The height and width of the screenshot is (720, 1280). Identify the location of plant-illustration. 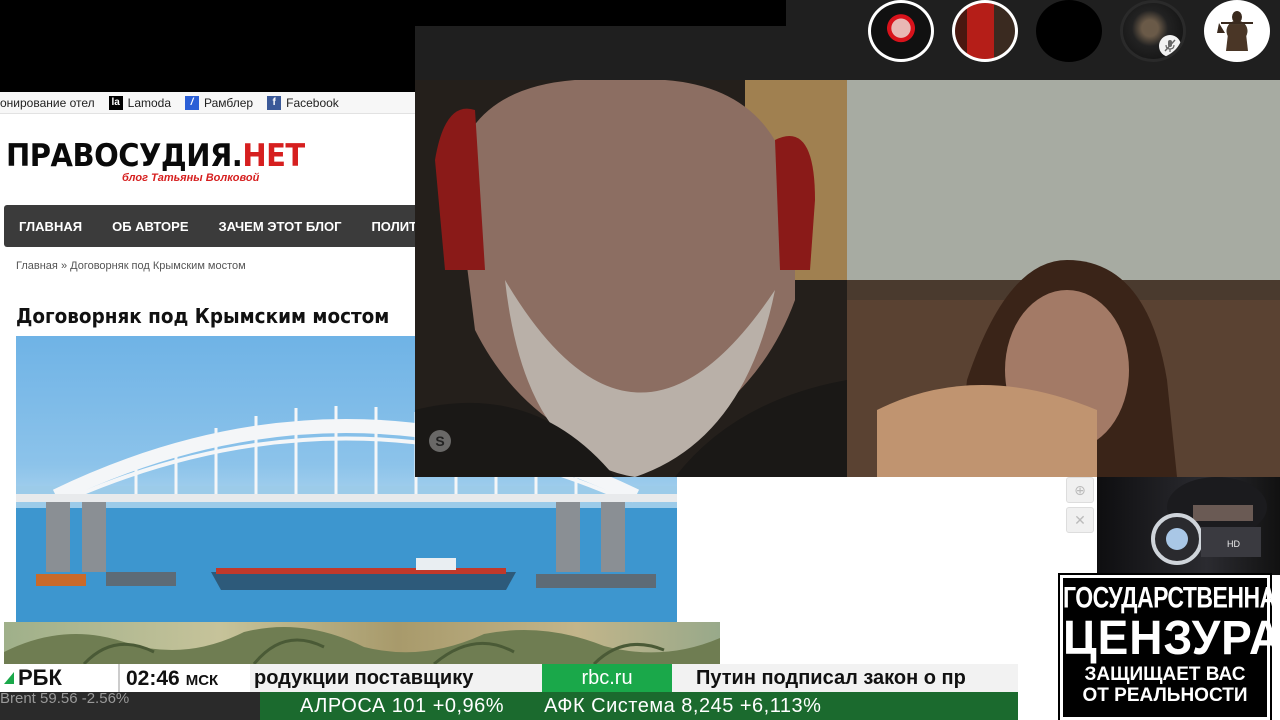
(362, 645).